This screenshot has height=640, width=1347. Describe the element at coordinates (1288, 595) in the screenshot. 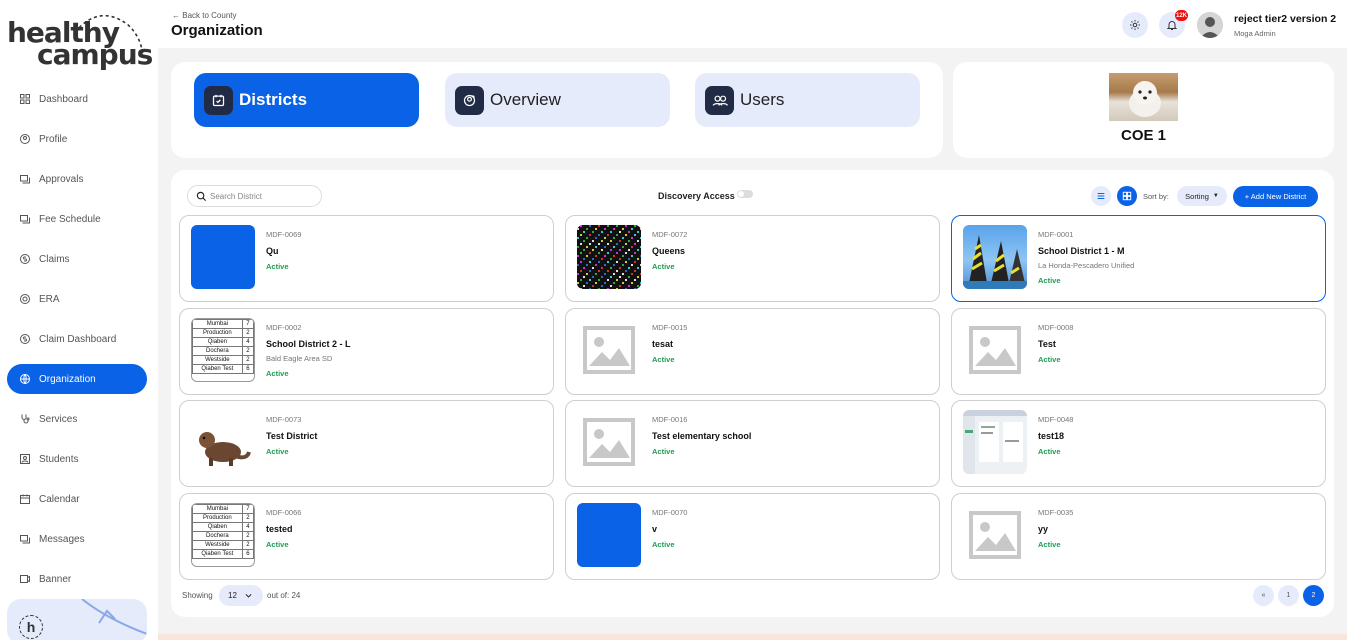

I see `page-button: 1` at that location.